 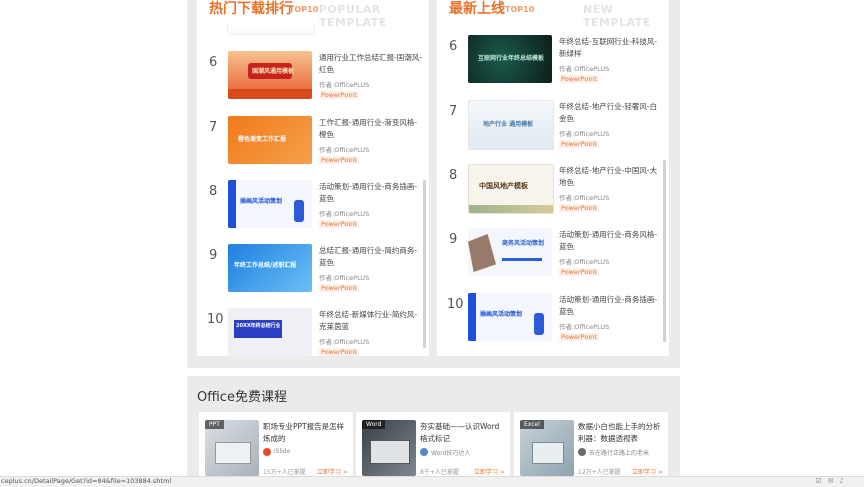 I want to click on course-badge: Excel, so click(x=532, y=424).